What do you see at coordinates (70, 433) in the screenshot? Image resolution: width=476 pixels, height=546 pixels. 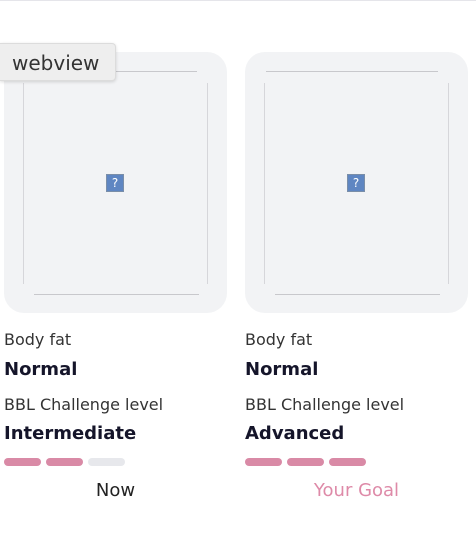 I see `challenge-level-value: Intermediate` at bounding box center [70, 433].